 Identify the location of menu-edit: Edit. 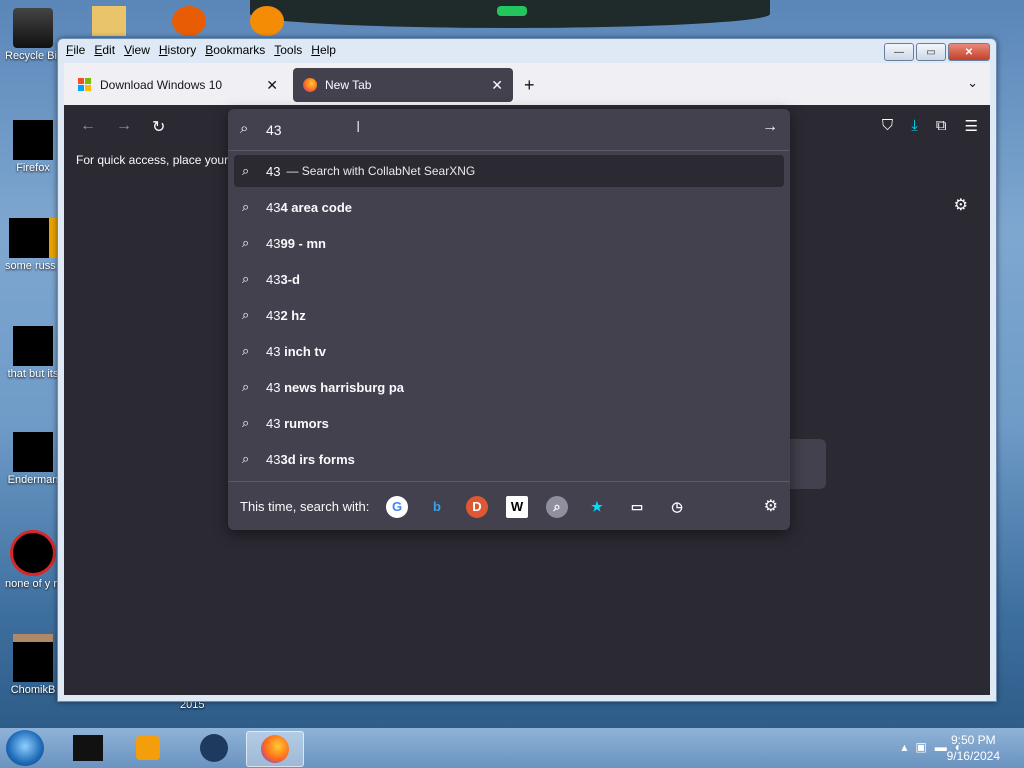
(104, 50).